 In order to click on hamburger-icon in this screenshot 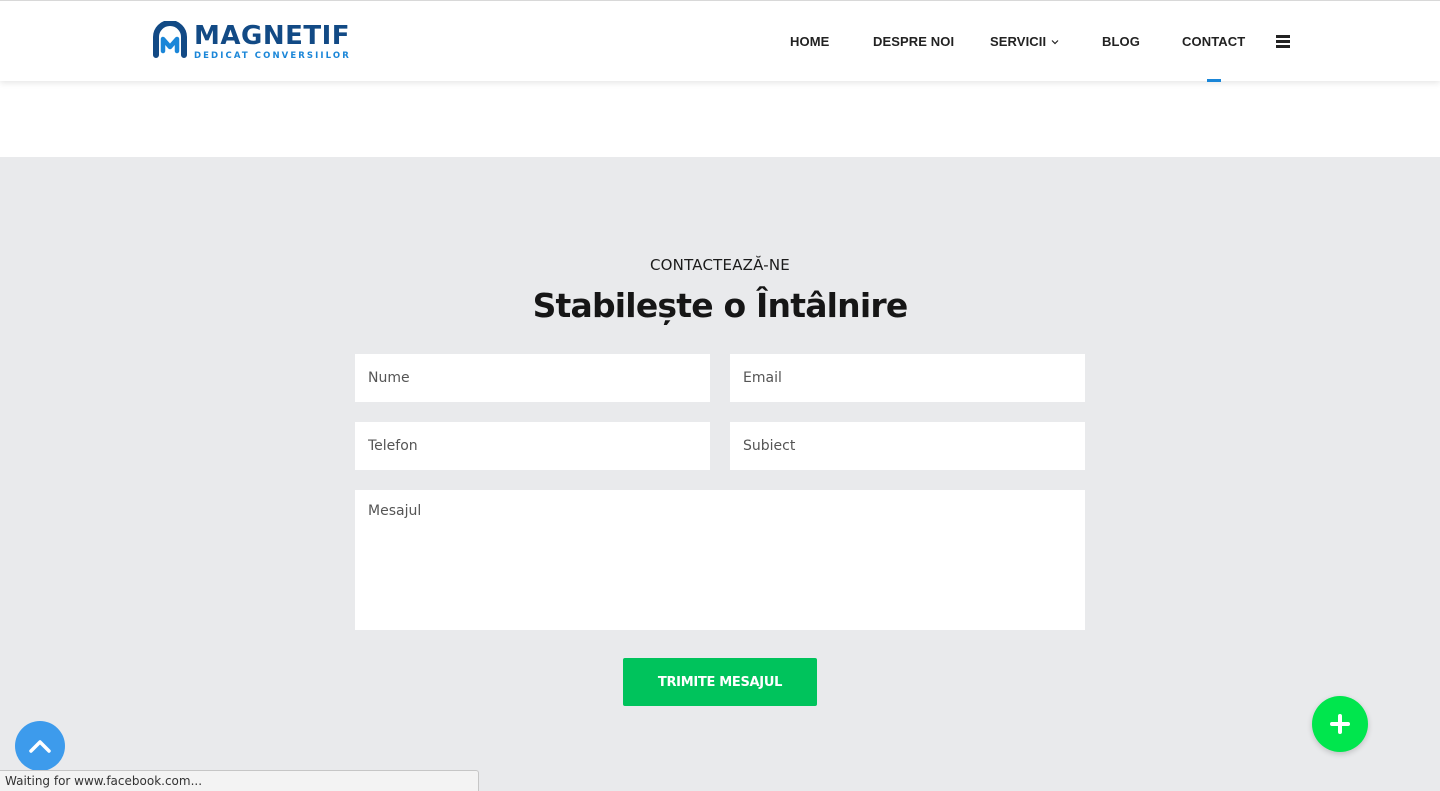, I will do `click(1283, 41)`.